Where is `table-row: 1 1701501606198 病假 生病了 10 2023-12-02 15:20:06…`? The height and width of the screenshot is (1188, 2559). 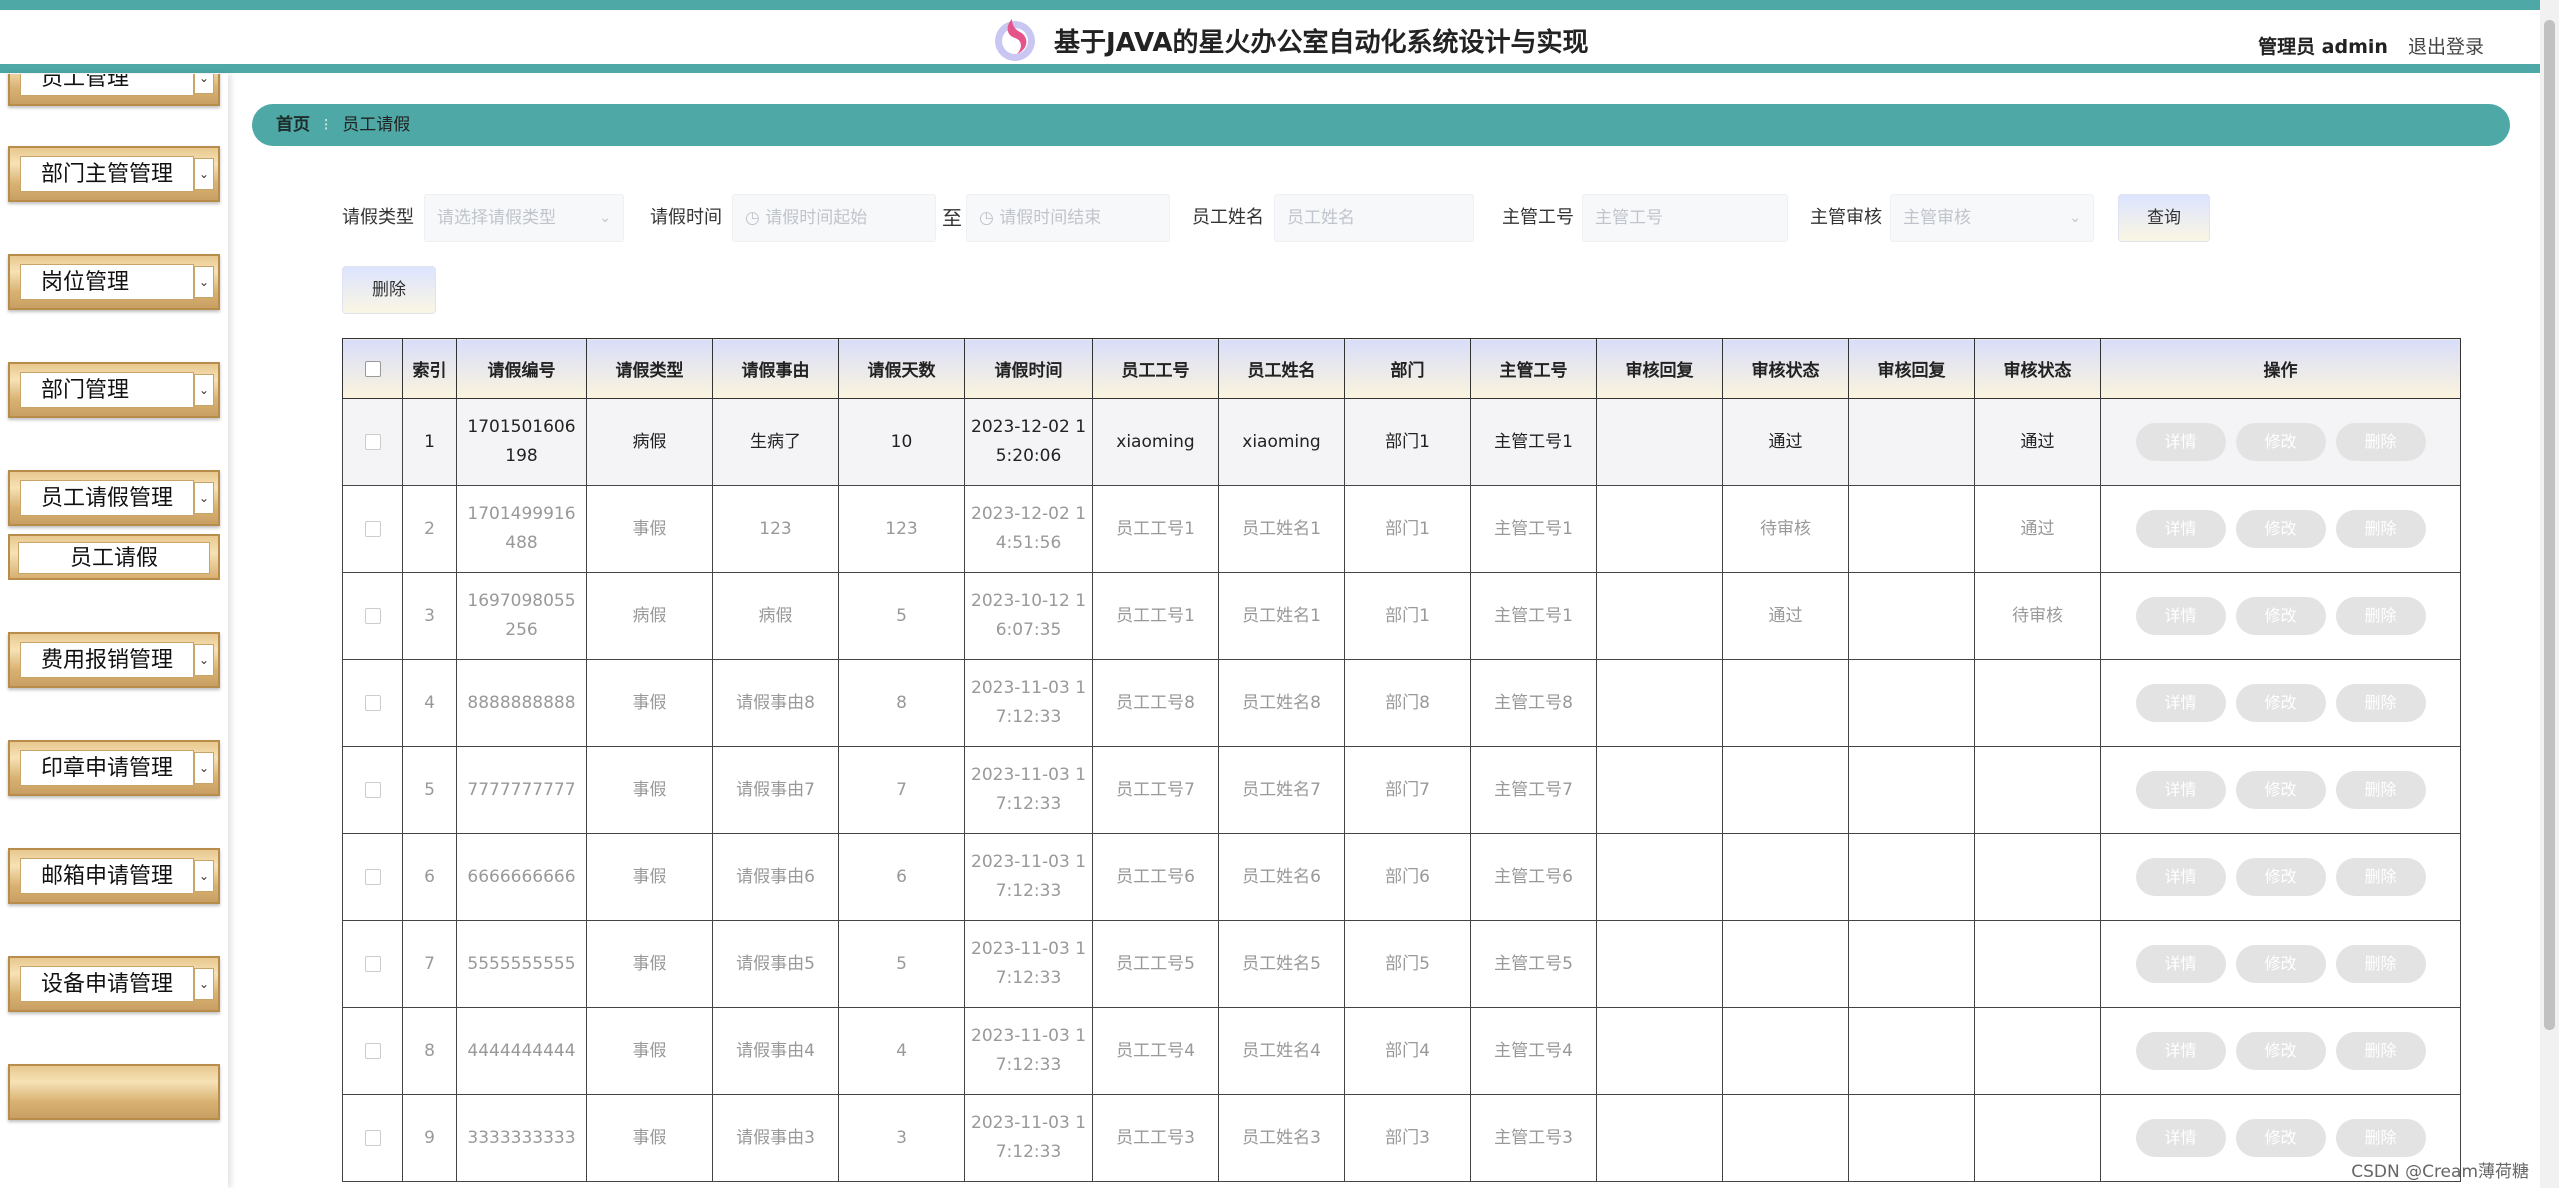
table-row: 1 1701501606198 病假 生病了 10 2023-12-02 15:20:06… is located at coordinates (1401, 442).